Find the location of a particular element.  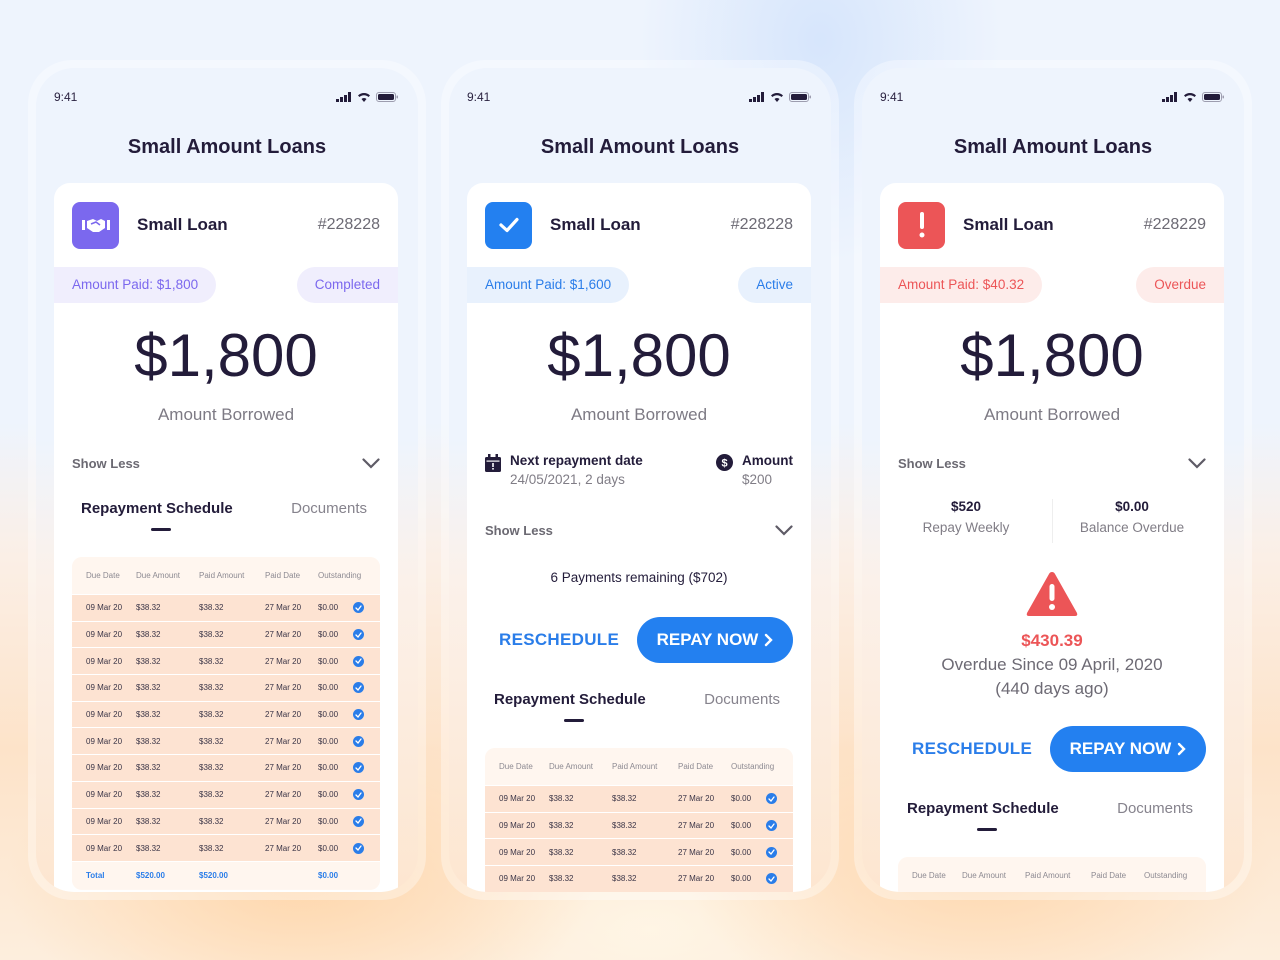

chevron-down-icon is located at coordinates (784, 530).